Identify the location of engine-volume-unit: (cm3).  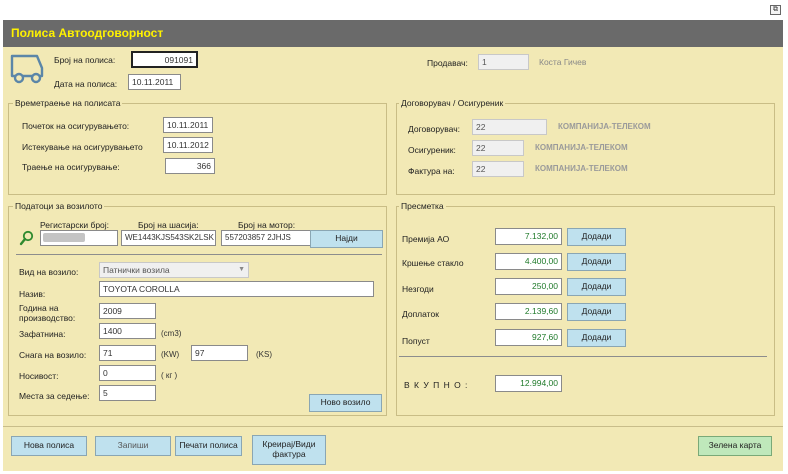
(171, 333).